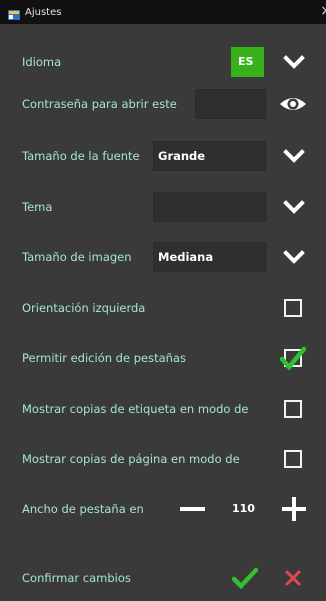 The width and height of the screenshot is (326, 601). Describe the element at coordinates (293, 307) in the screenshot. I see `left-orientation-checkbox` at that location.